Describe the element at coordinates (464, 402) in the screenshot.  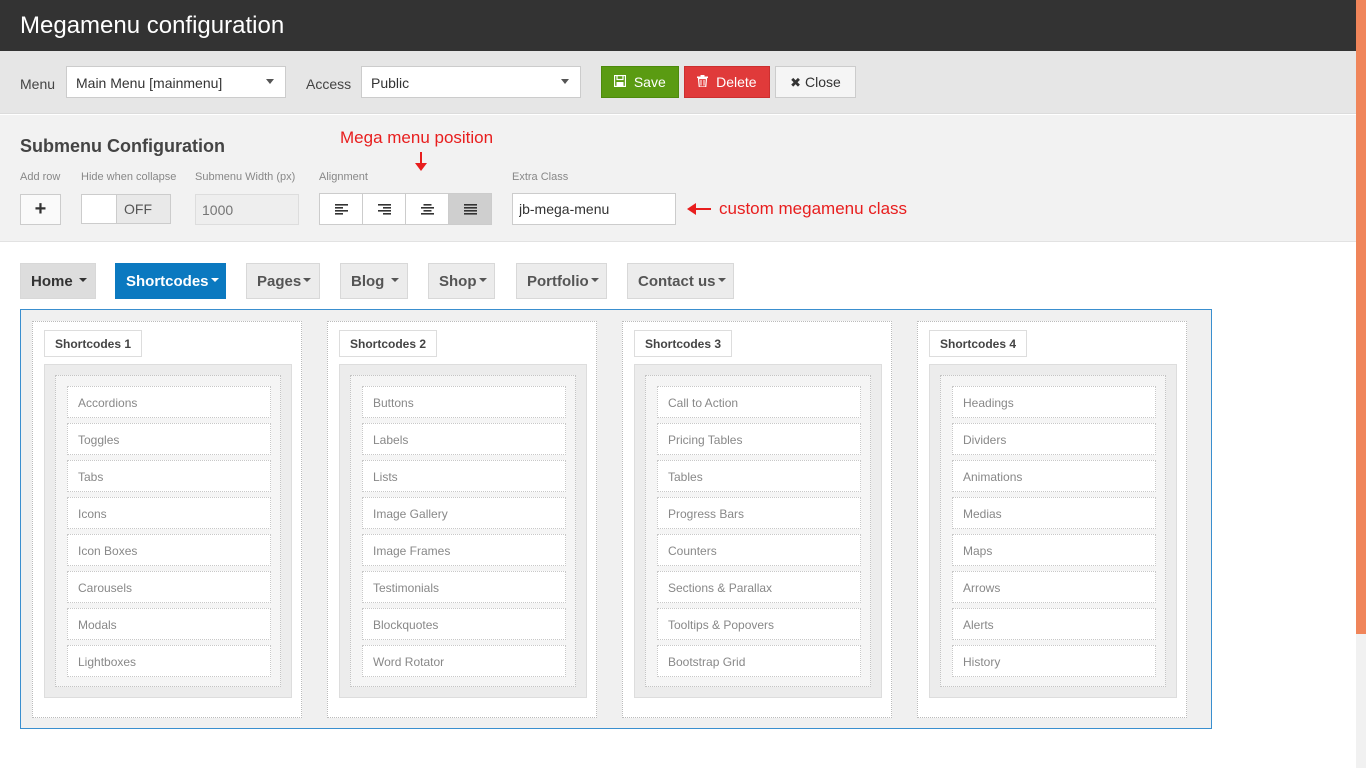
I see `menu-item: Buttons` at that location.